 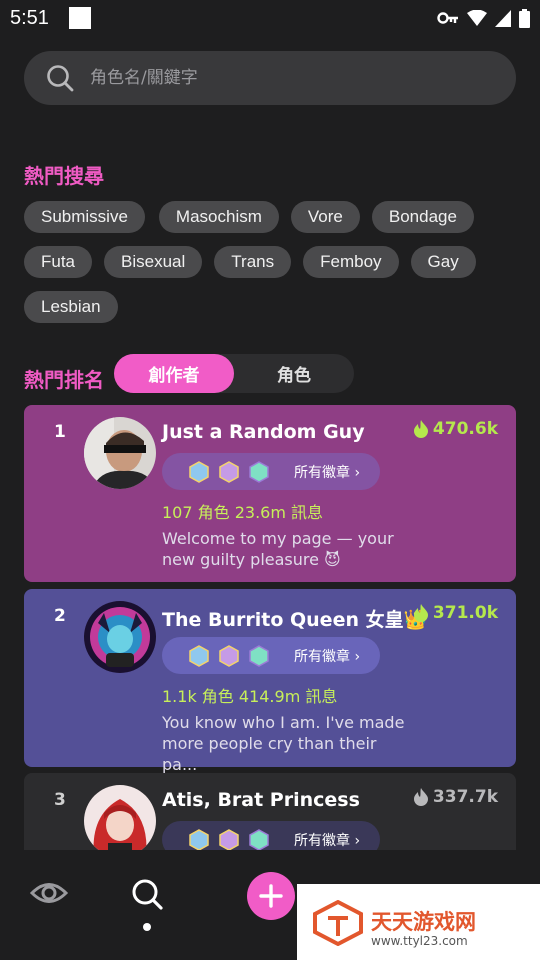 What do you see at coordinates (270, 18) in the screenshot?
I see `status-bar: 5:51` at bounding box center [270, 18].